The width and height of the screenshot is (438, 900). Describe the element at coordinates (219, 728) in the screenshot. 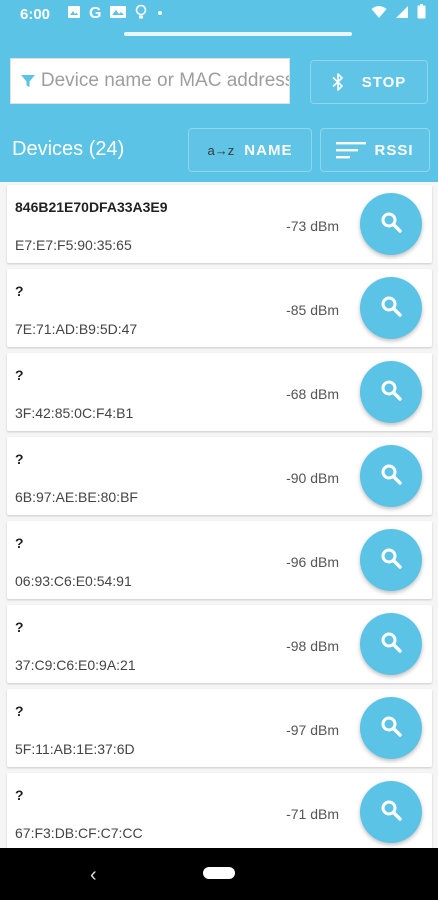

I see `device-card: ? 5F:11:AB:1E:37:6D -97 dBm` at that location.